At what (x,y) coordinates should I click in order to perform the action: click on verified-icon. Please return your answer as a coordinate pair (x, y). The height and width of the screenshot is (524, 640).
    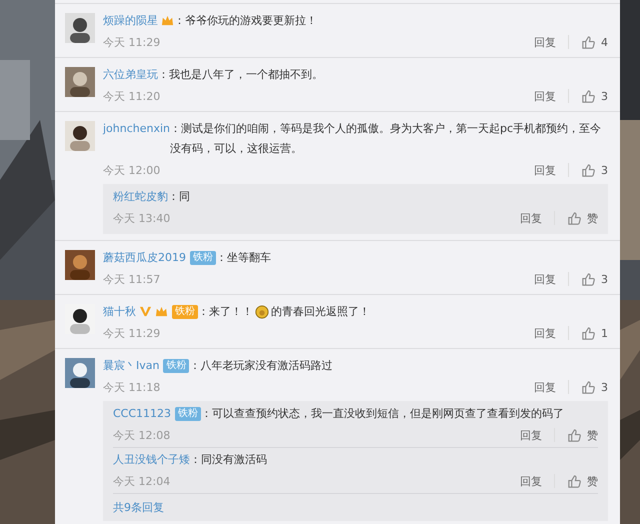
    Looking at the image, I should click on (145, 311).